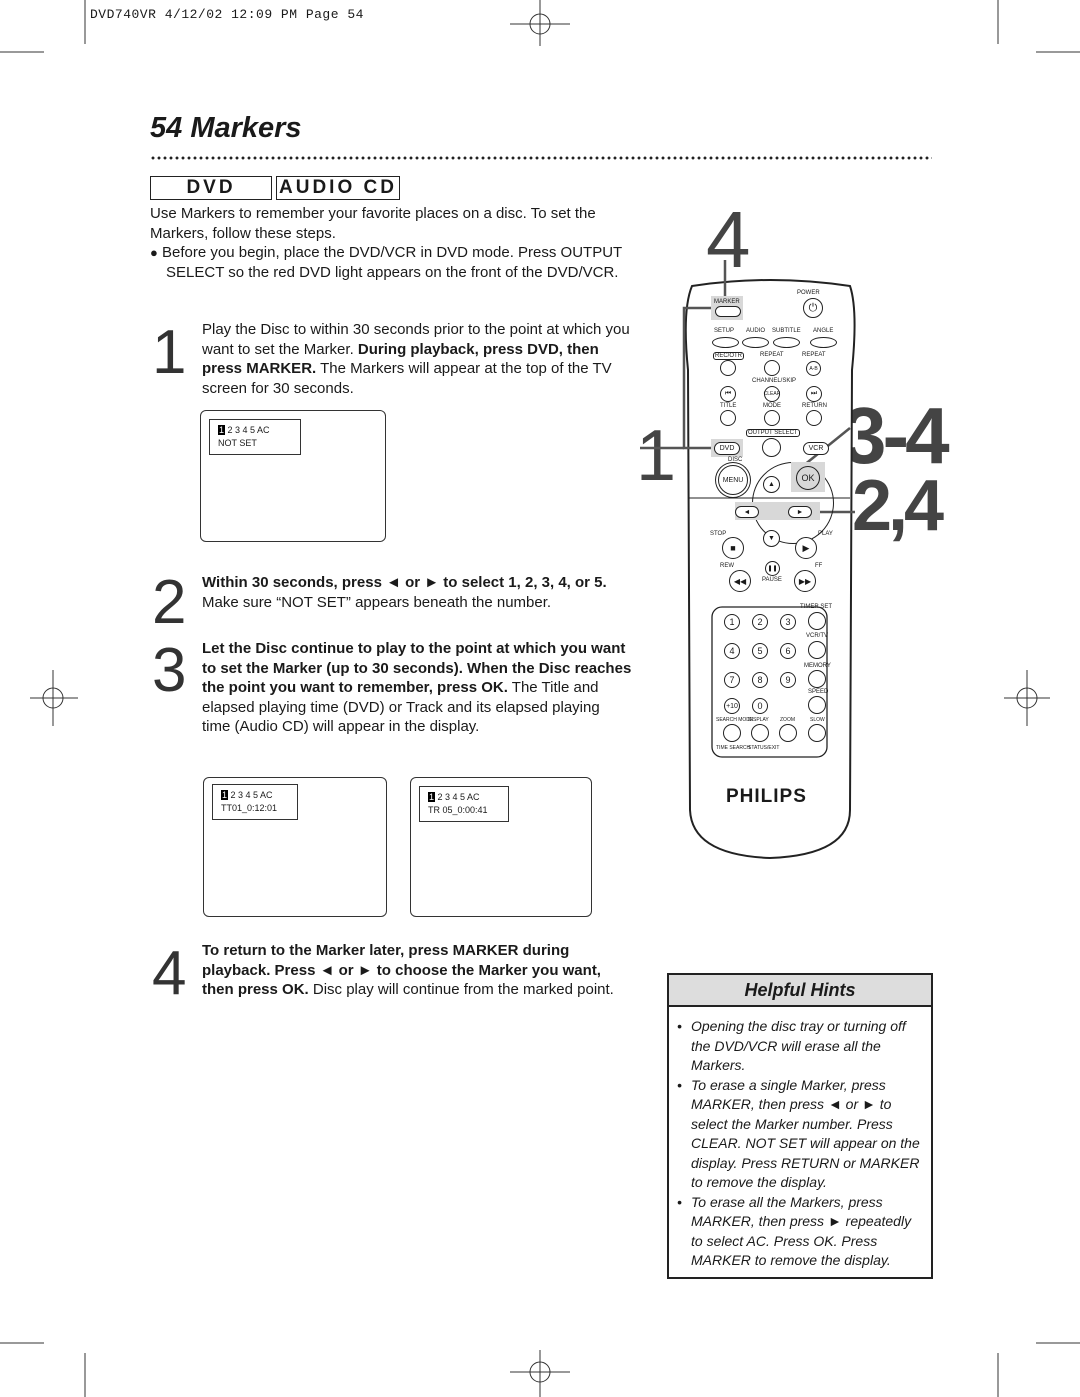 Image resolution: width=1080 pixels, height=1397 pixels. Describe the element at coordinates (501, 847) in the screenshot. I see `tv-screen: 1 2 3 4 5 AC TR 05_0:00:41` at that location.